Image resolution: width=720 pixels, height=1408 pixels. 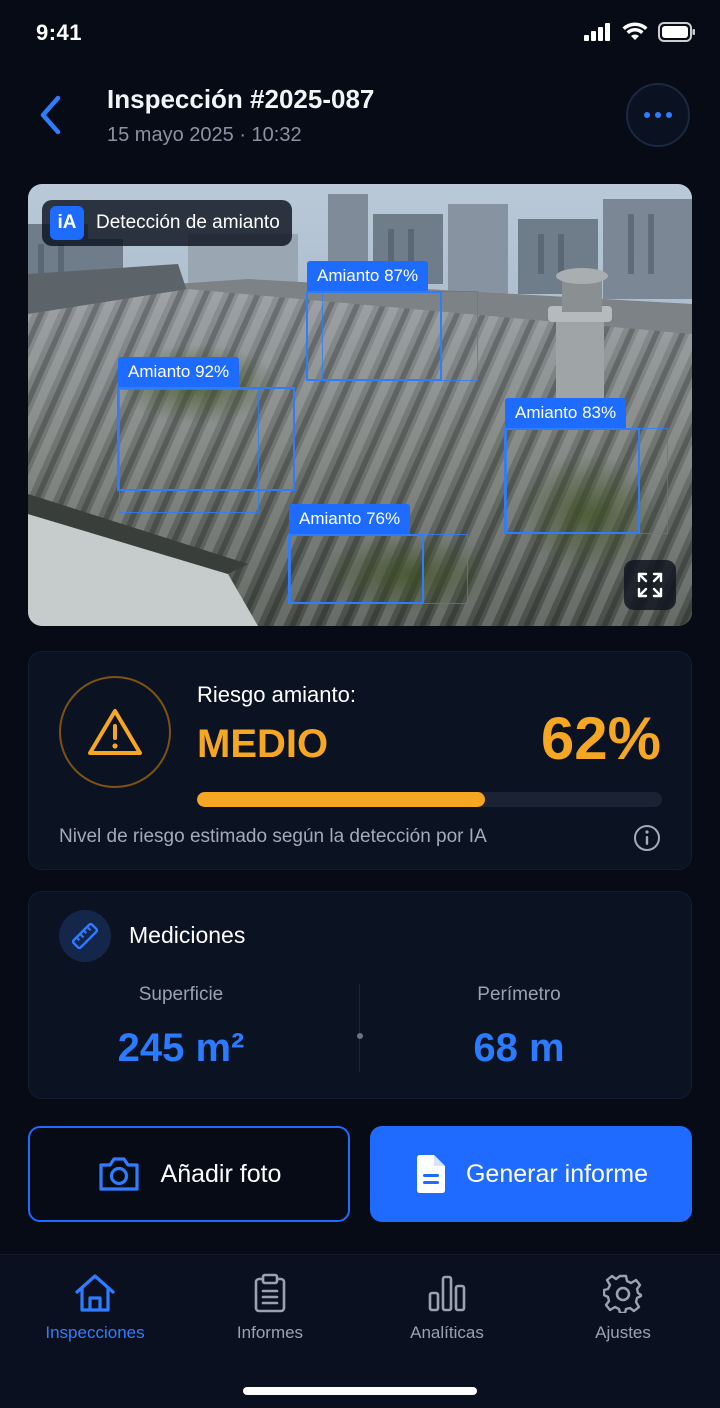 I want to click on tab-inspecciones: Inspecciones, so click(x=95, y=1308).